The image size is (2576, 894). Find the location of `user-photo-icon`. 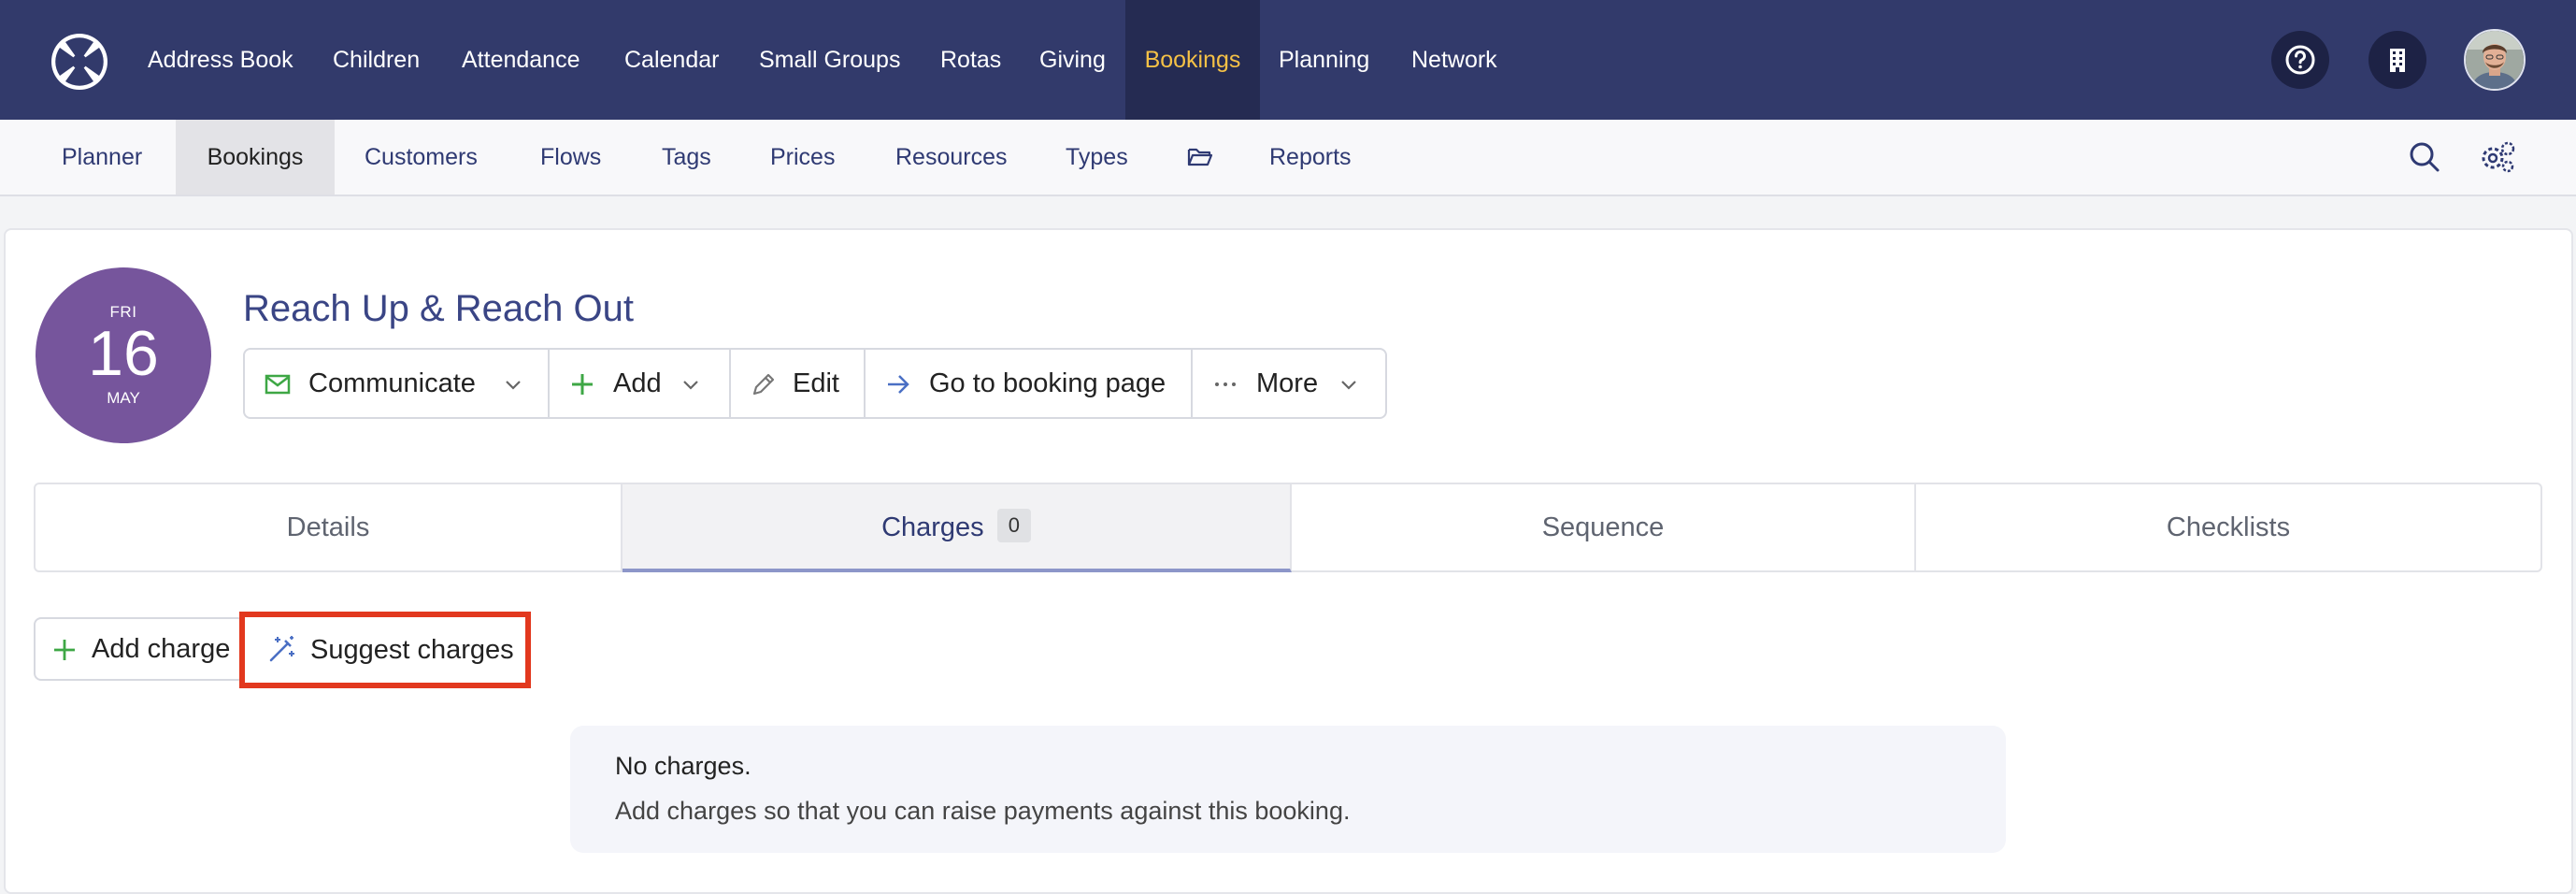

user-photo-icon is located at coordinates (2495, 60).